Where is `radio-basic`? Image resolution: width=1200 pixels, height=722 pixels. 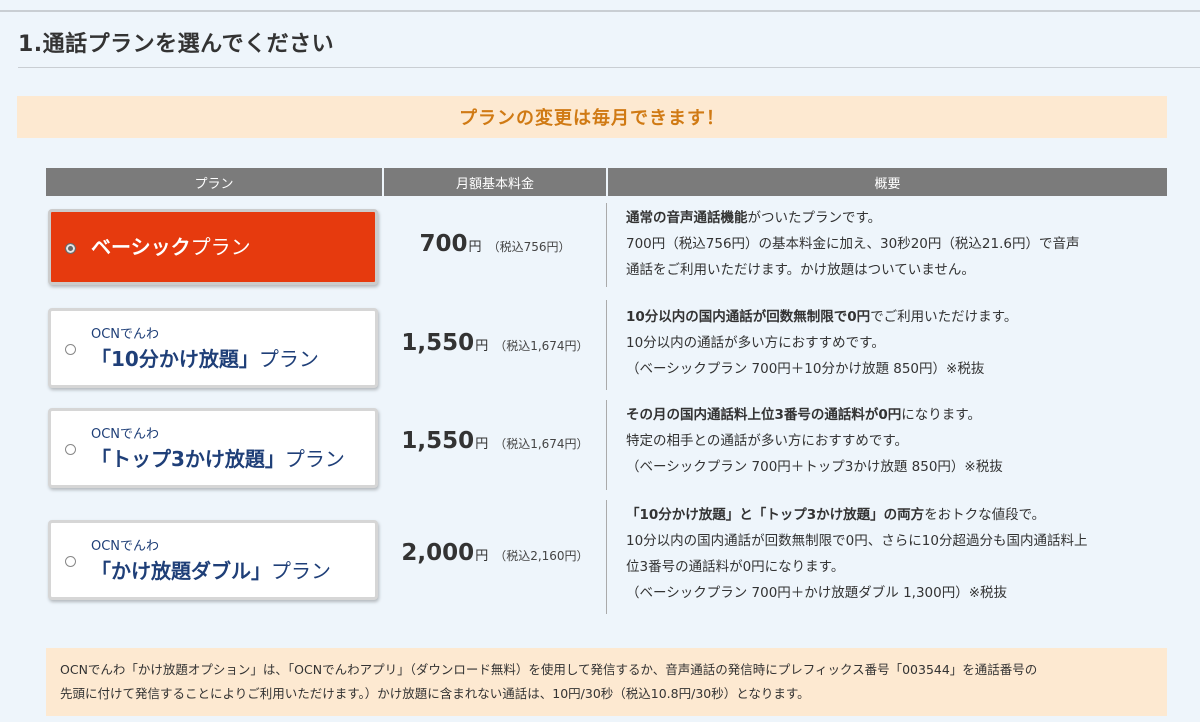 radio-basic is located at coordinates (70, 248).